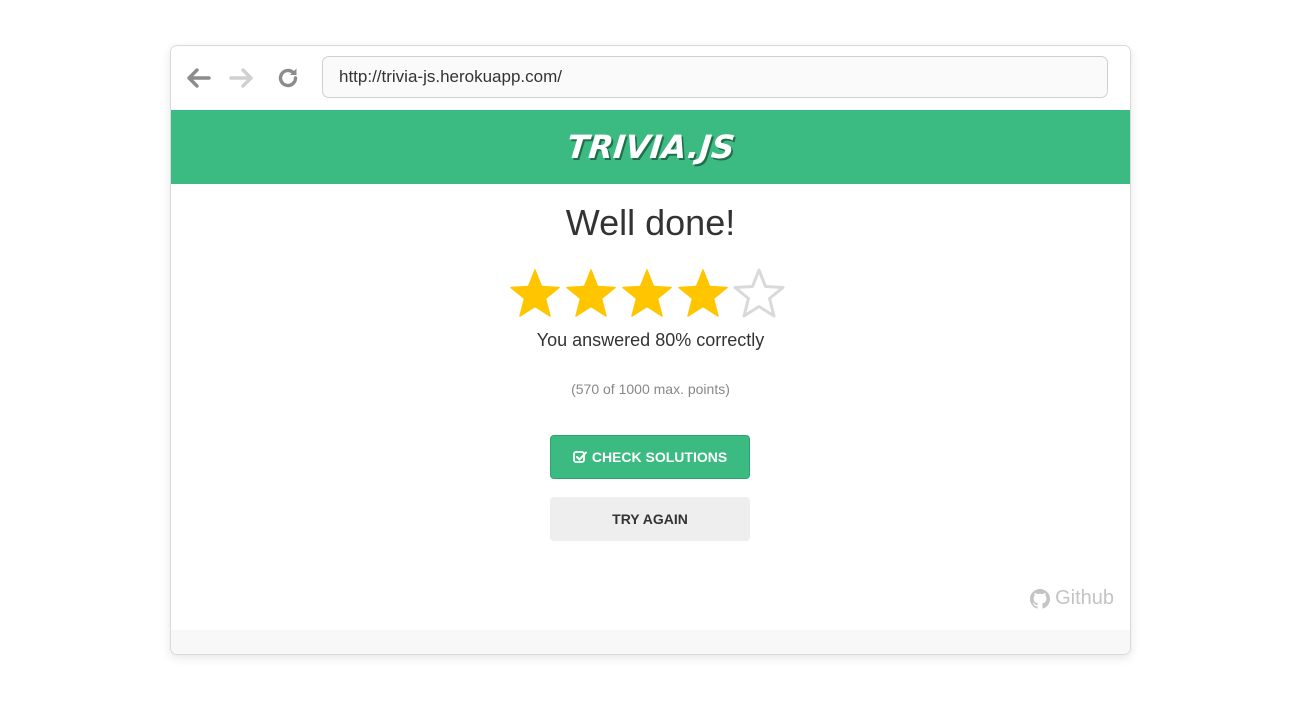 The height and width of the screenshot is (701, 1300). I want to click on address-url: http://trivia-js.herokuapp.com/, so click(450, 76).